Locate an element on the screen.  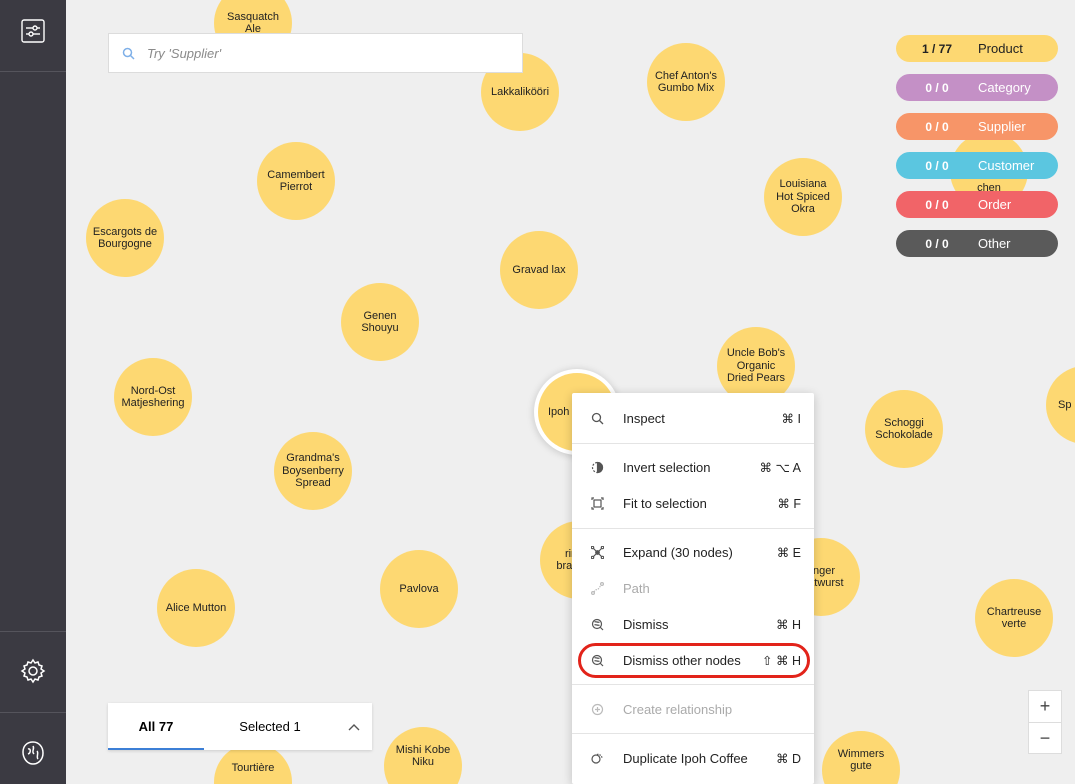
legend-customer: 0 / 0 Customer is located at coordinates (977, 165).